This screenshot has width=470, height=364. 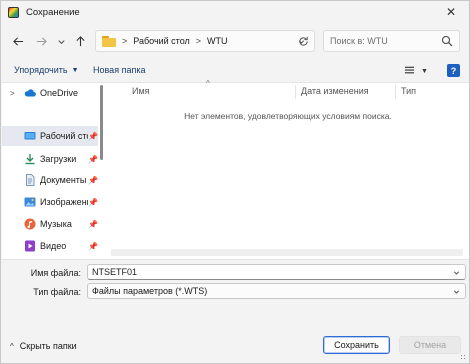 I want to click on address-bar: > Рабочий стол > WTU, so click(x=205, y=41).